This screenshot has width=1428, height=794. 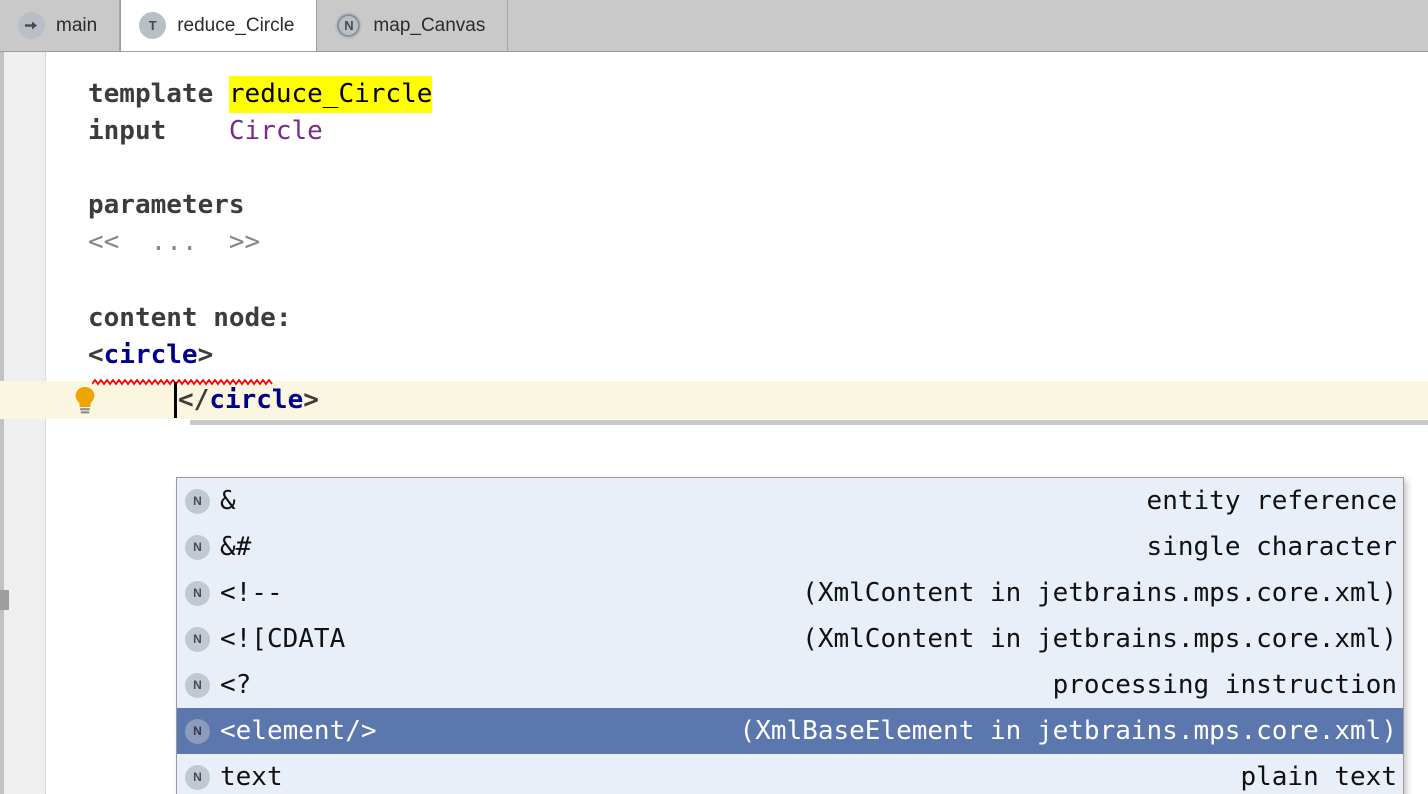 What do you see at coordinates (151, 94) in the screenshot?
I see `keyword-template: template` at bounding box center [151, 94].